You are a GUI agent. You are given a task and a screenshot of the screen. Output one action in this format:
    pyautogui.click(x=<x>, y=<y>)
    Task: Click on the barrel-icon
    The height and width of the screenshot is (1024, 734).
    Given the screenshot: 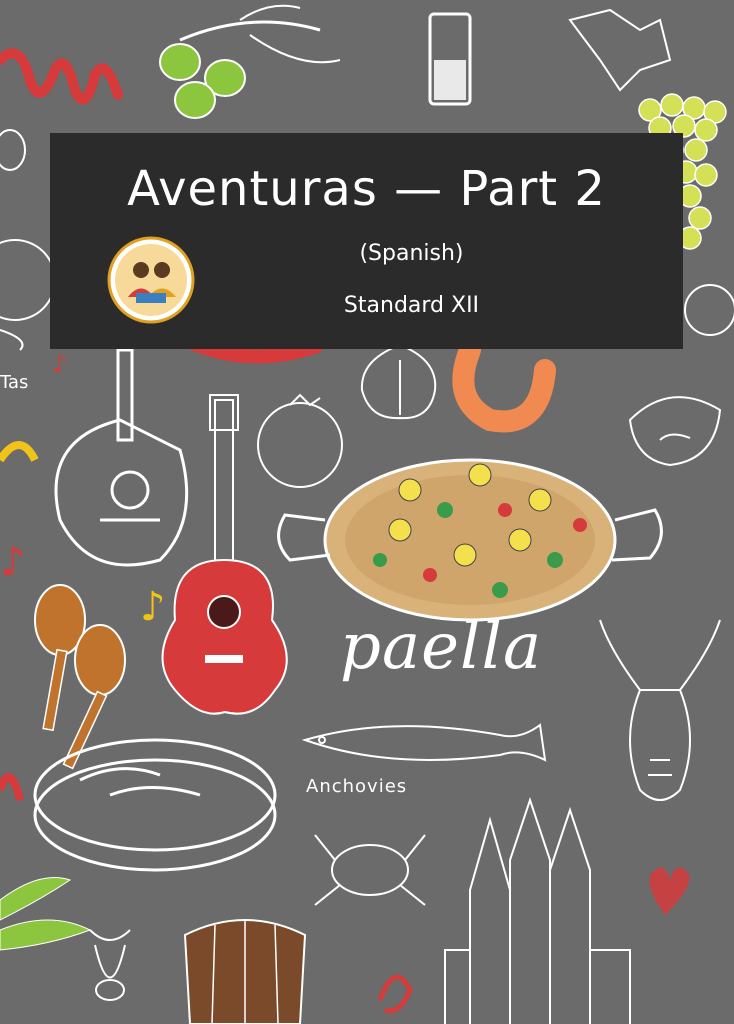 What is the action you would take?
    pyautogui.click(x=245, y=971)
    